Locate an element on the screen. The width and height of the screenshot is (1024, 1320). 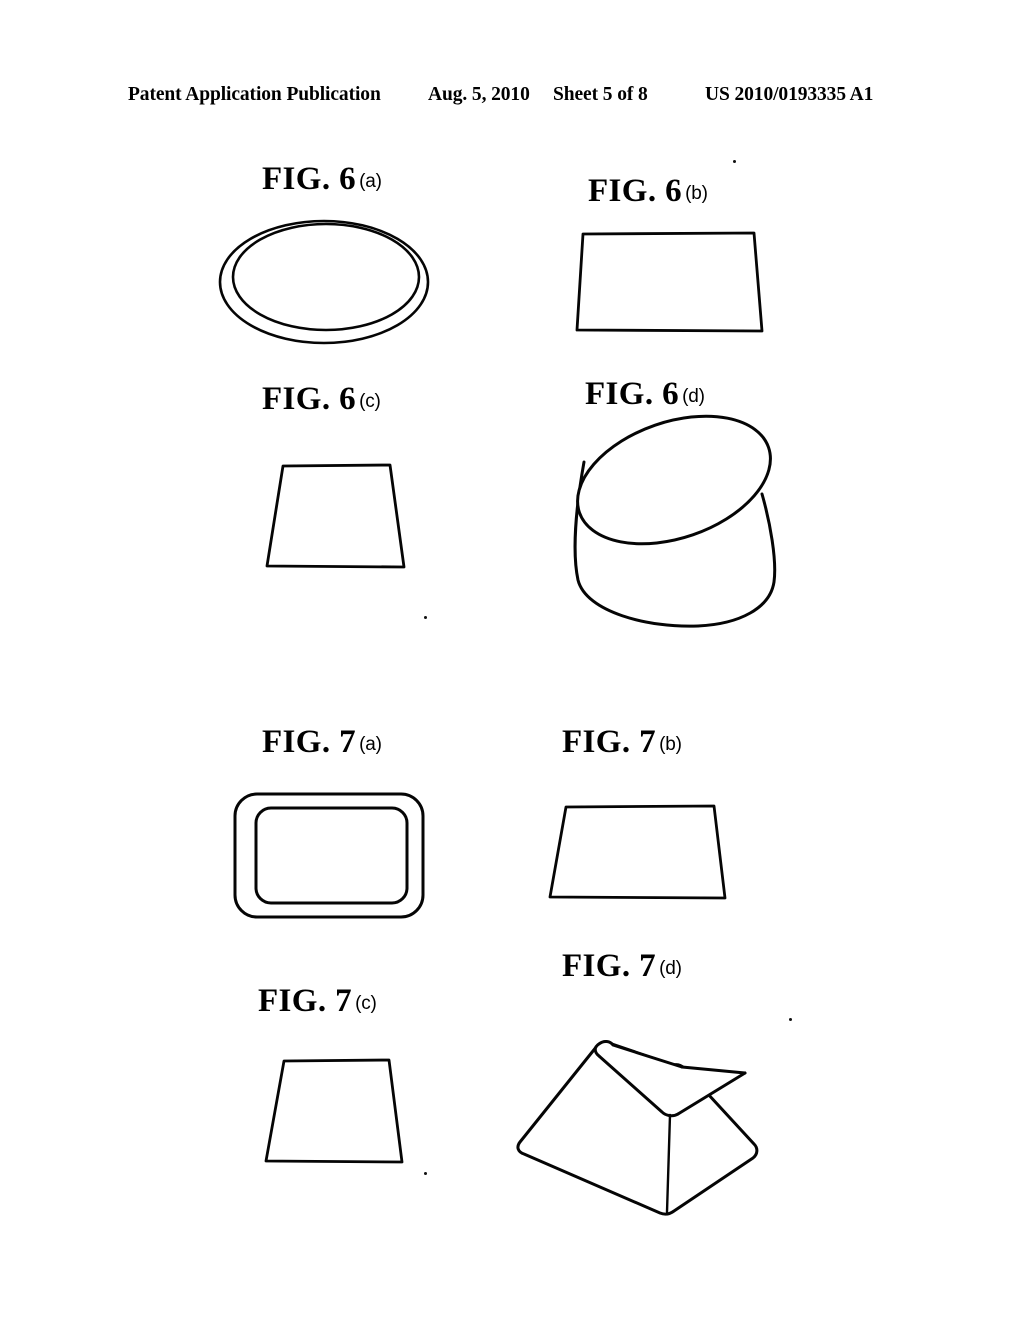
figure-label-6b-main: FIG. 6 is located at coordinates (635, 191).